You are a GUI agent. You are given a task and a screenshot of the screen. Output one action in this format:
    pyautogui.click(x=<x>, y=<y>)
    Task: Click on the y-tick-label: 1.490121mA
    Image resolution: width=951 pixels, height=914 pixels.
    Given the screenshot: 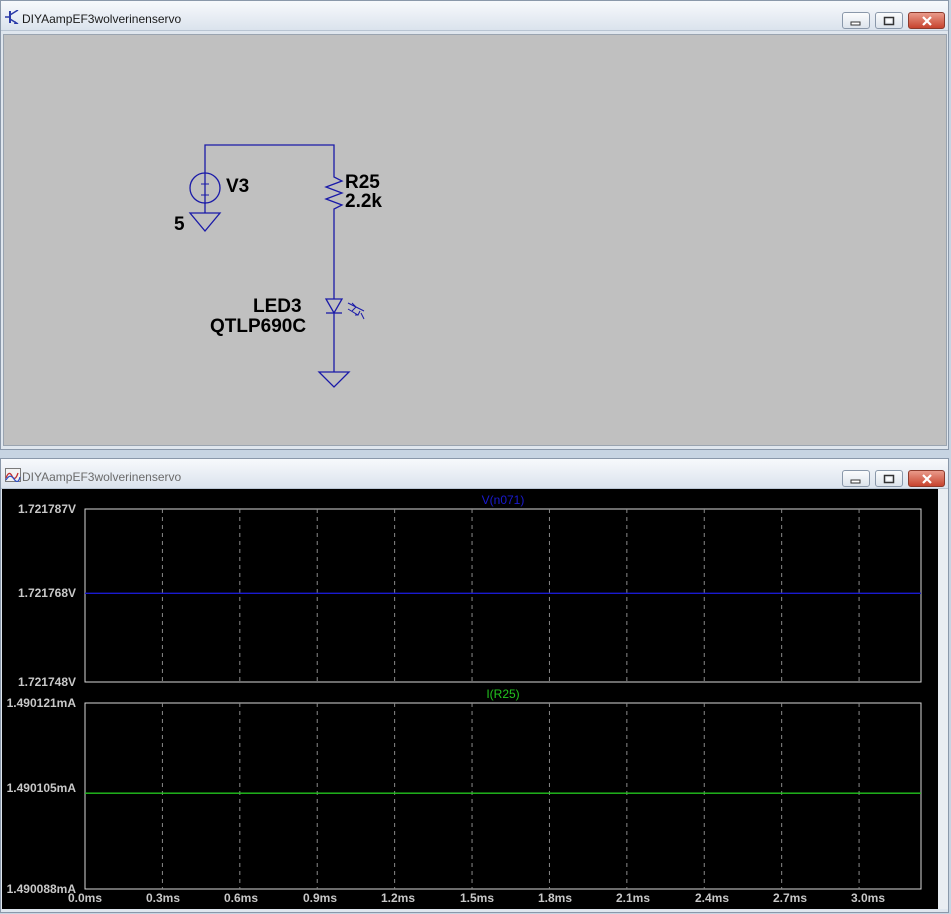 What is the action you would take?
    pyautogui.click(x=42, y=703)
    